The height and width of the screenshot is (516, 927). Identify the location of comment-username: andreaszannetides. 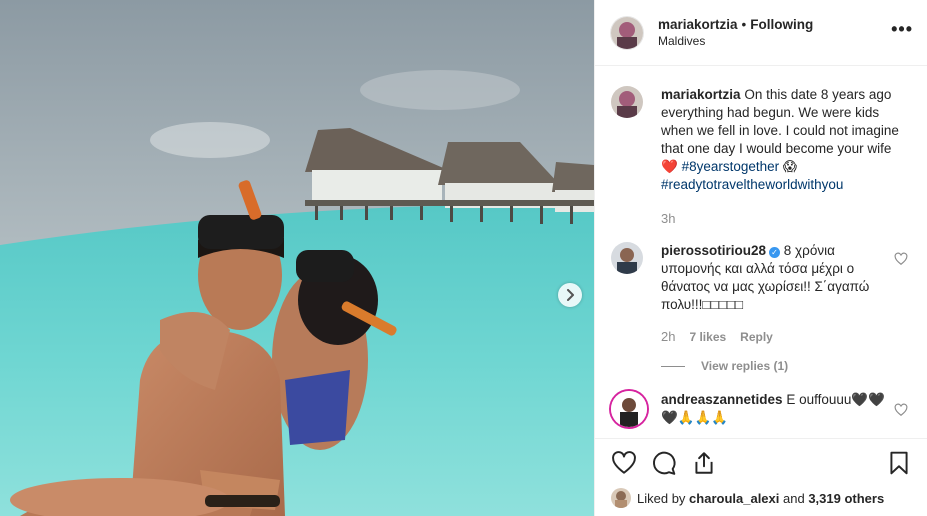
(722, 399).